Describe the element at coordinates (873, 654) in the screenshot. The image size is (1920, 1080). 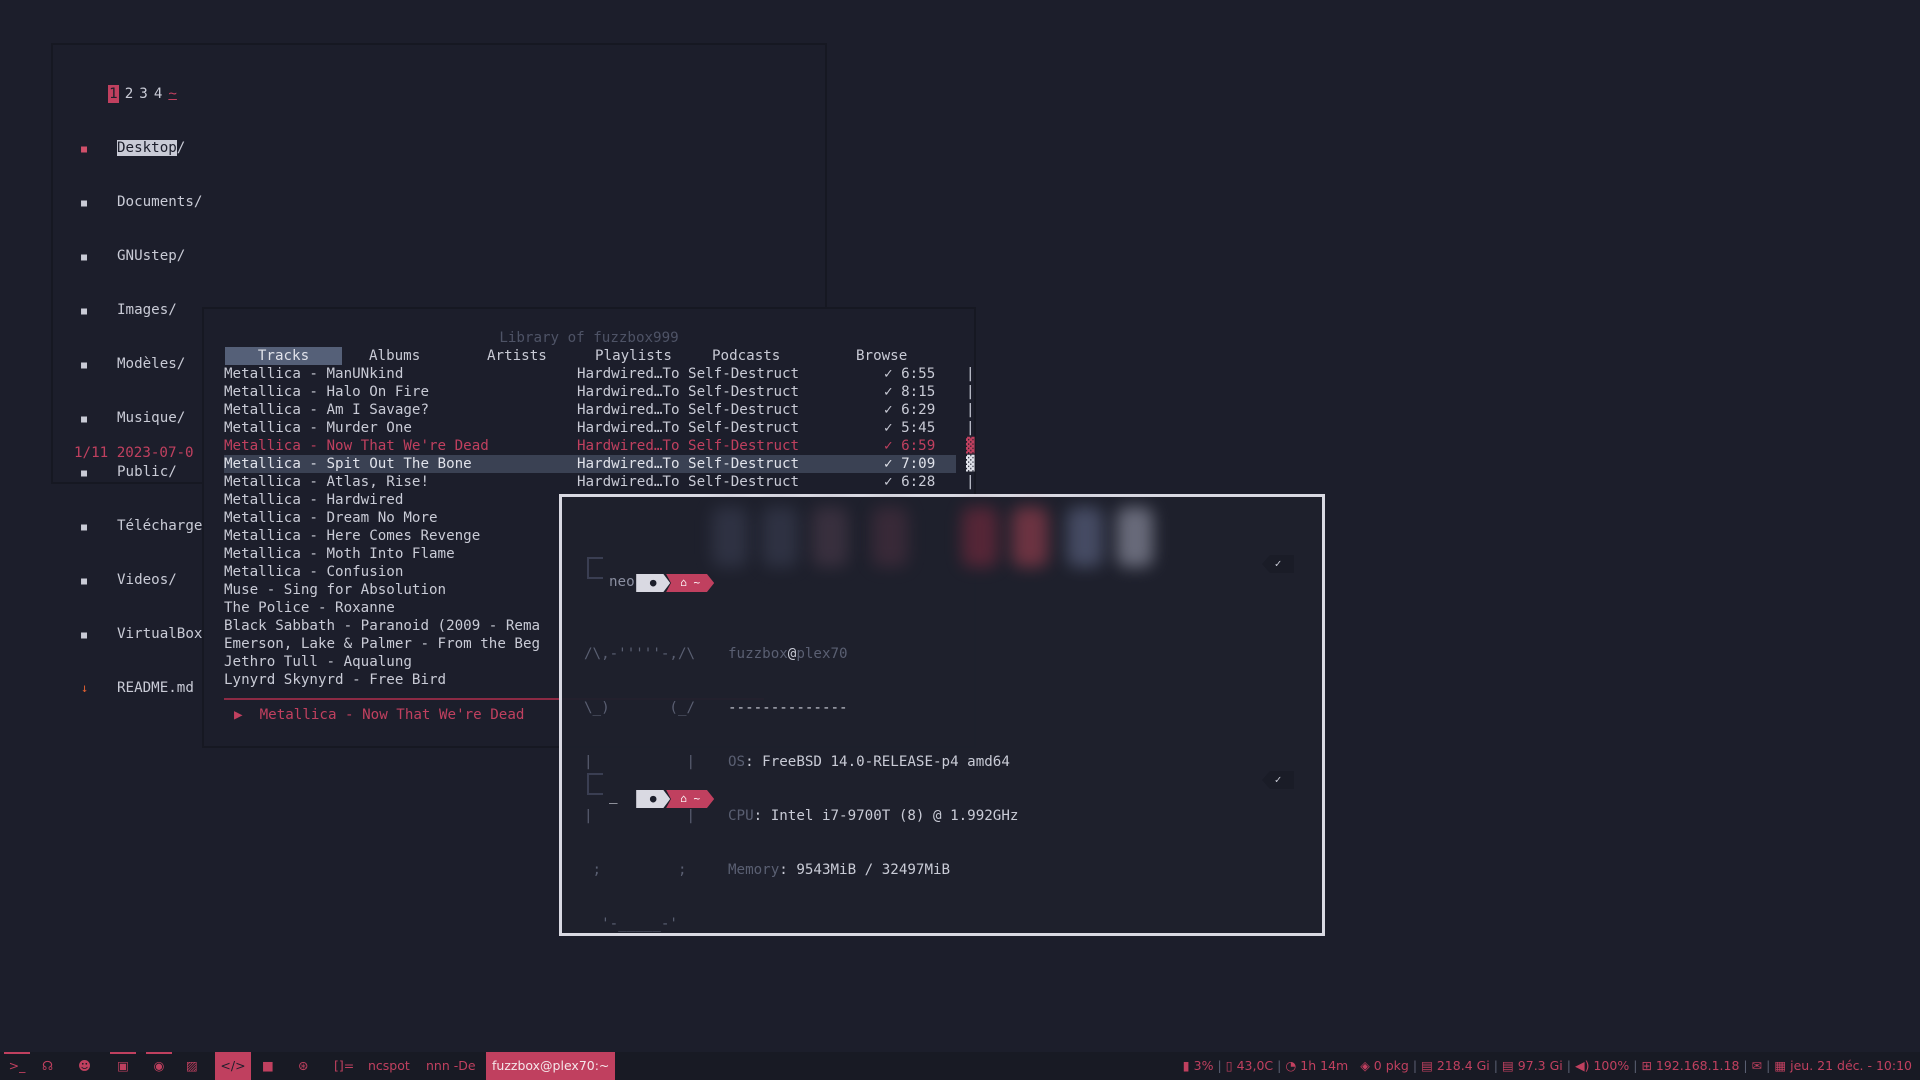
I see `user-host: fuzzbox@plex70` at that location.